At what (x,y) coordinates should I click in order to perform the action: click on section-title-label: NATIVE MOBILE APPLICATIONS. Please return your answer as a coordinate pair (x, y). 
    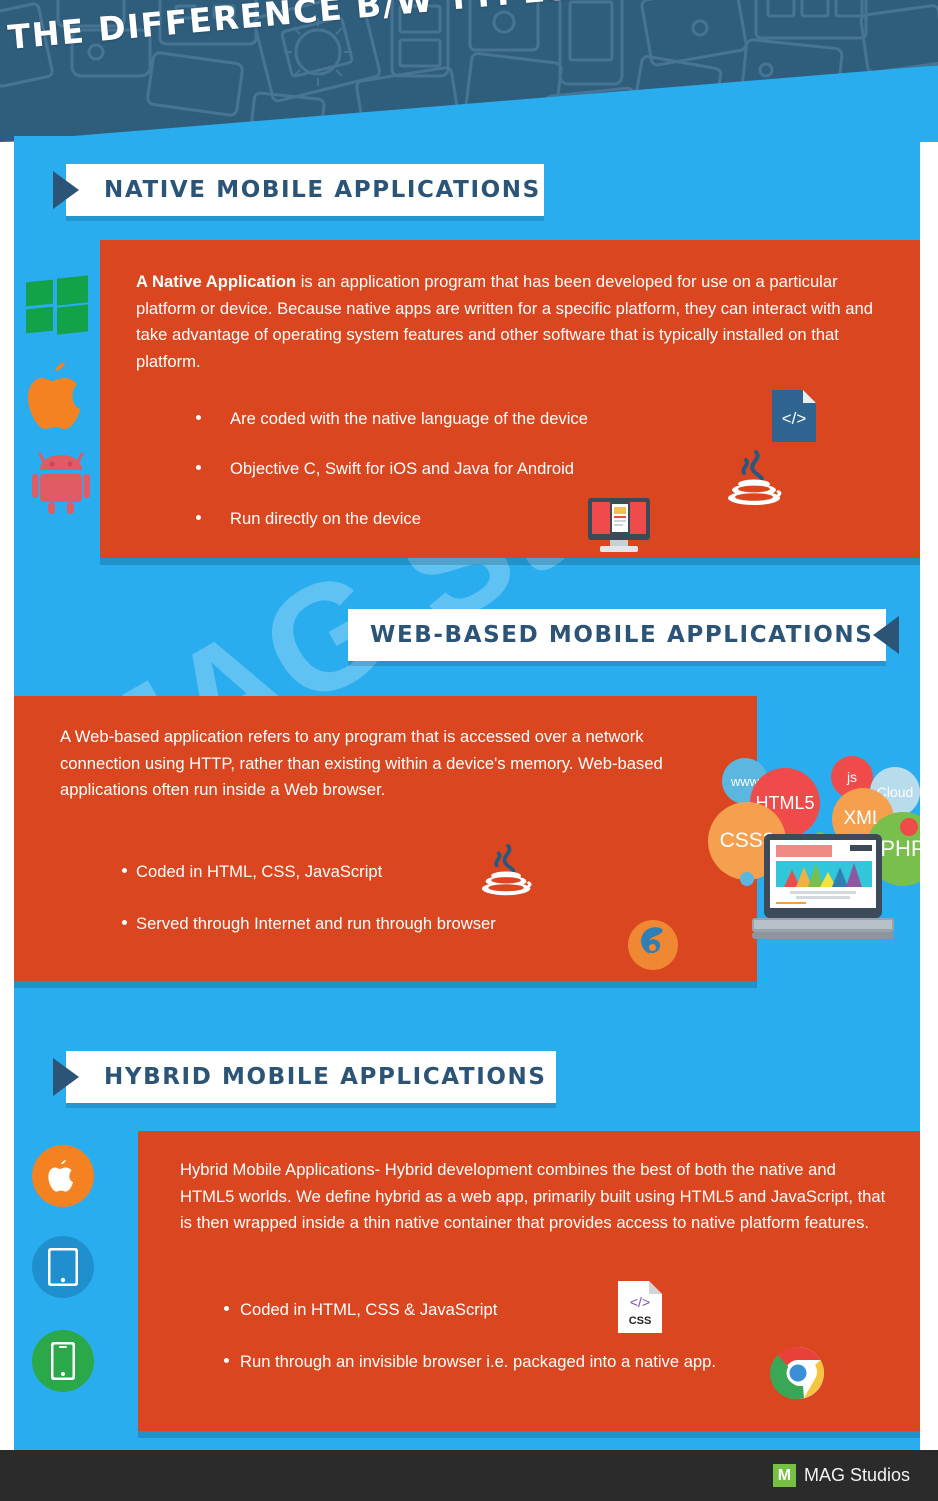
    Looking at the image, I should click on (322, 190).